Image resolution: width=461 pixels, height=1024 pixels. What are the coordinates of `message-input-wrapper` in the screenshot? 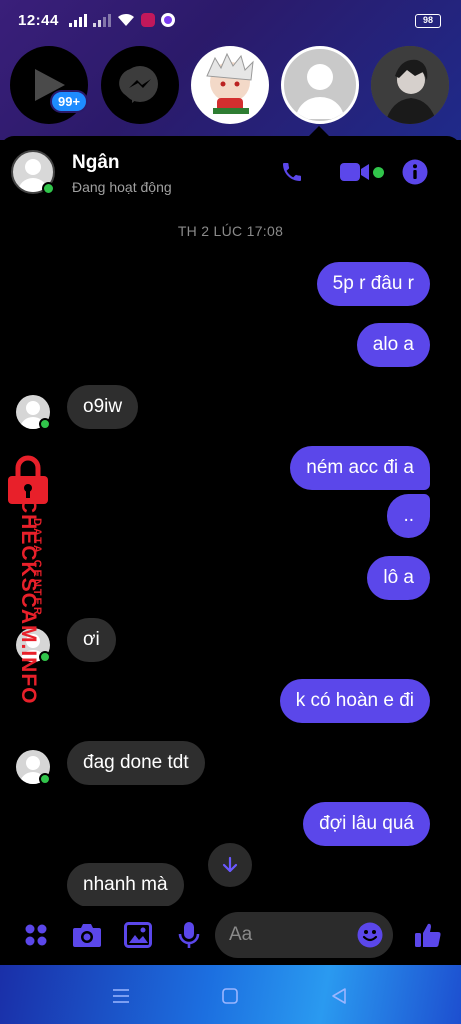 It's located at (304, 935).